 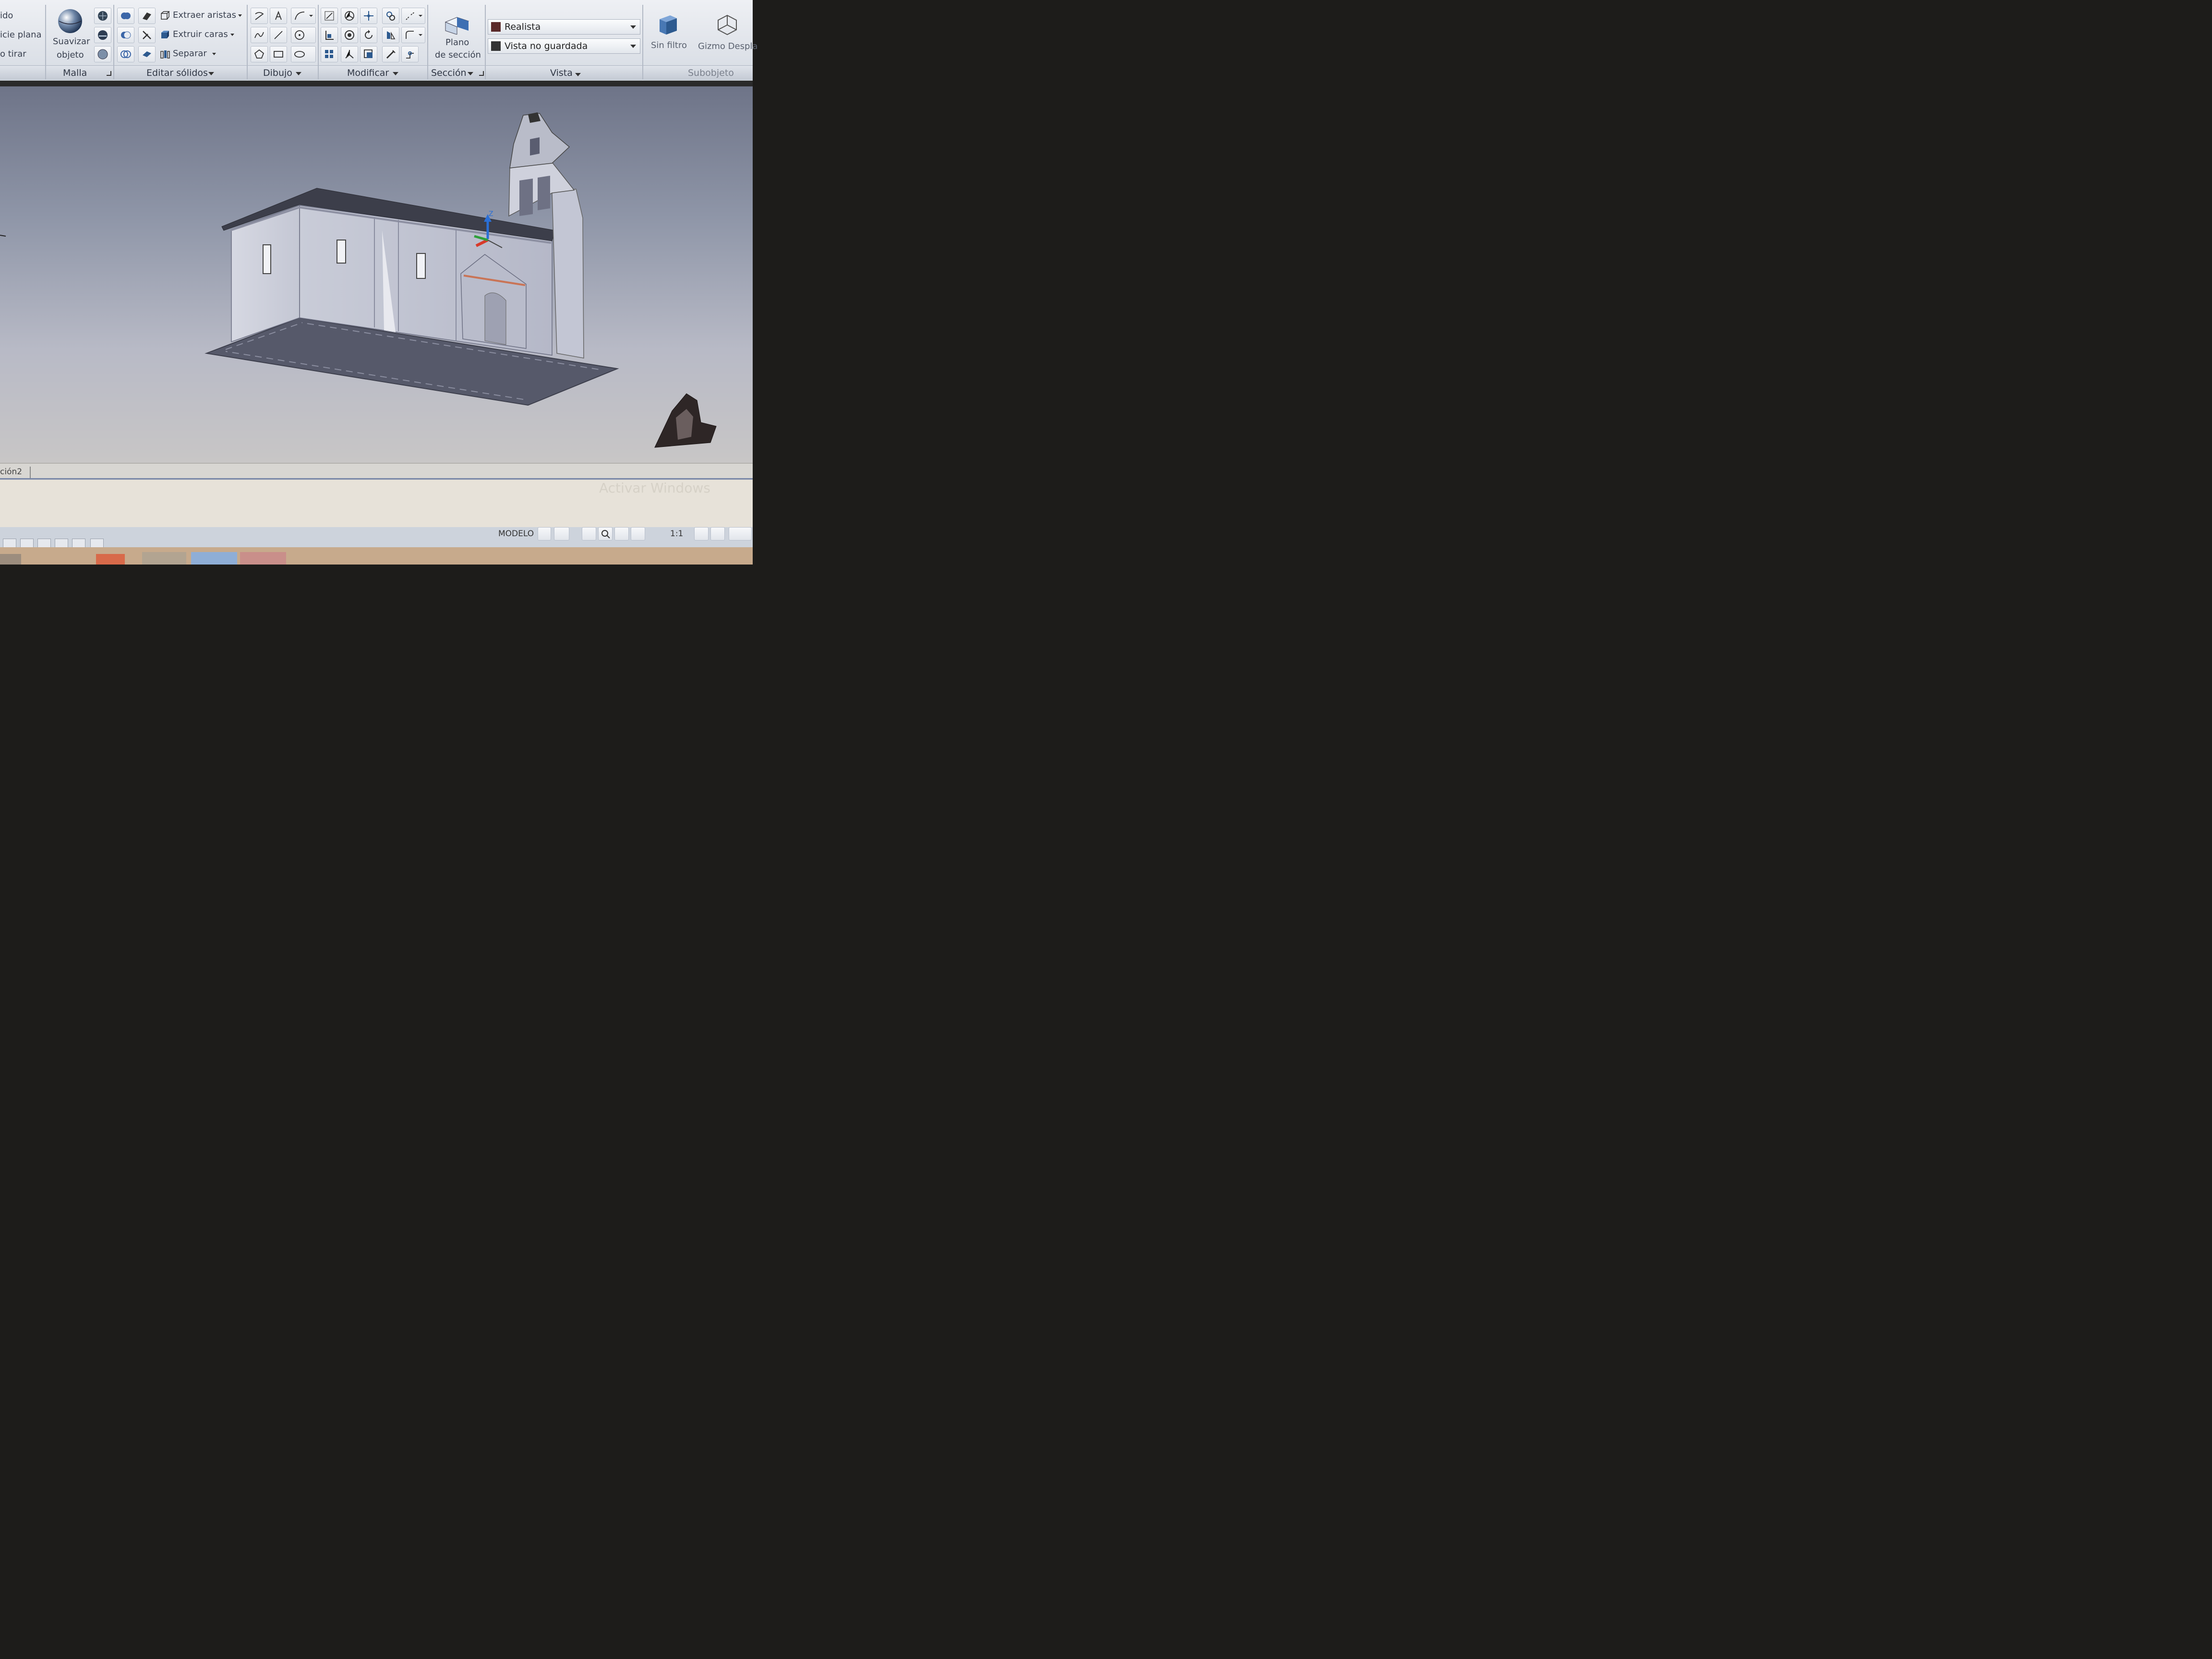 I want to click on annotation-visibility-button, so click(x=701, y=534).